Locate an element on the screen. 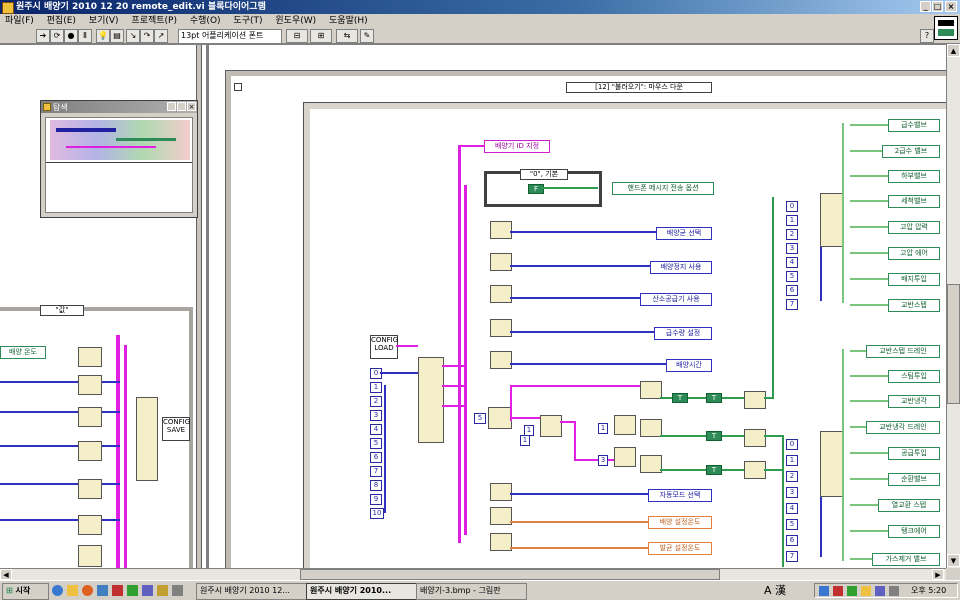 This screenshot has width=960, height=600. close-button: × is located at coordinates (951, 6).